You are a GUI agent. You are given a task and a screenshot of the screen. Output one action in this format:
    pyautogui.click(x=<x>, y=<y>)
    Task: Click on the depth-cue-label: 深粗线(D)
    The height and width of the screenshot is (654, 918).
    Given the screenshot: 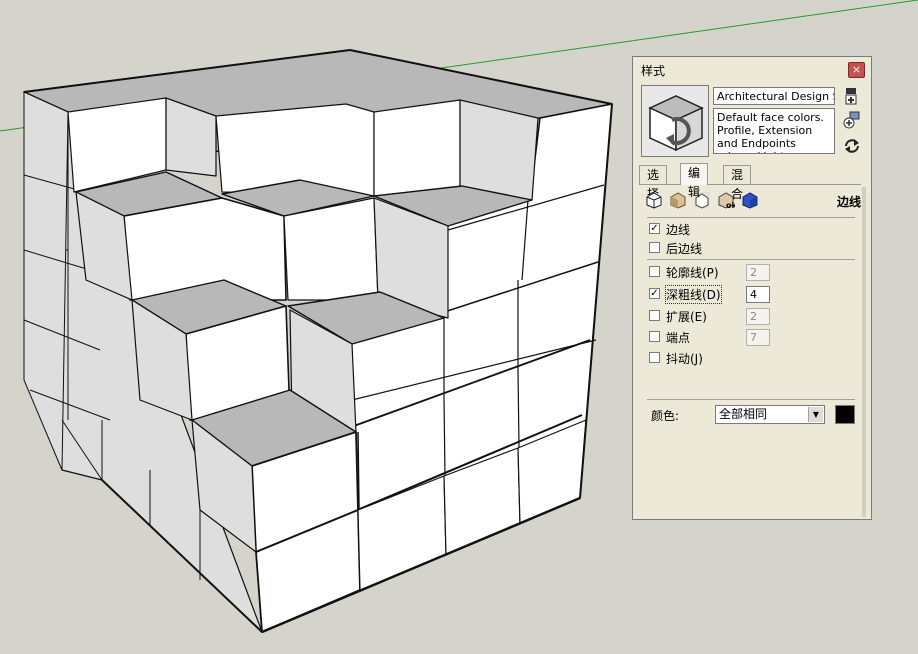 What is the action you would take?
    pyautogui.click(x=693, y=294)
    